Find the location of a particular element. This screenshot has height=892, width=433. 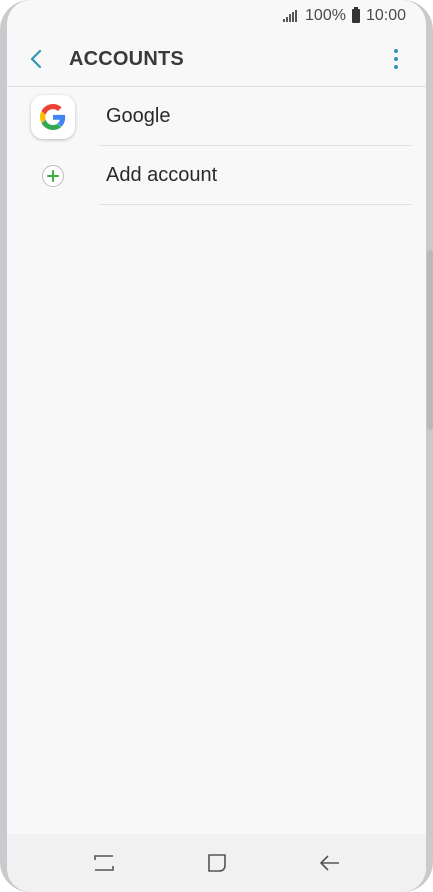

side-button is located at coordinates (430, 340).